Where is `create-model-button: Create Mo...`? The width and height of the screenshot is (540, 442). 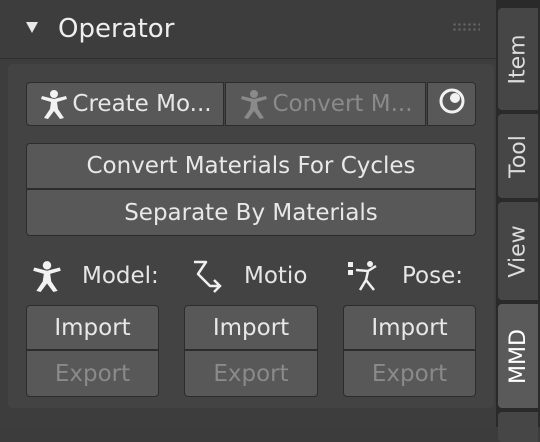
create-model-button: Create Mo... is located at coordinates (125, 104).